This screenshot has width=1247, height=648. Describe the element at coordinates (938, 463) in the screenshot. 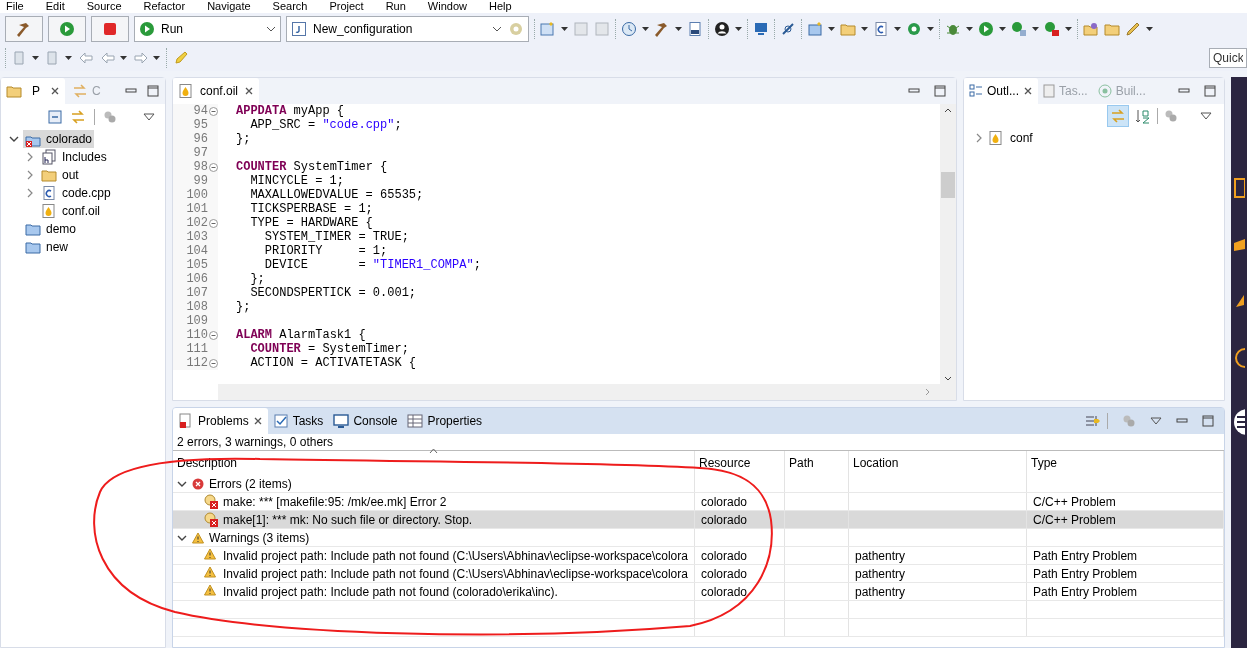

I see `column-header: Location` at that location.